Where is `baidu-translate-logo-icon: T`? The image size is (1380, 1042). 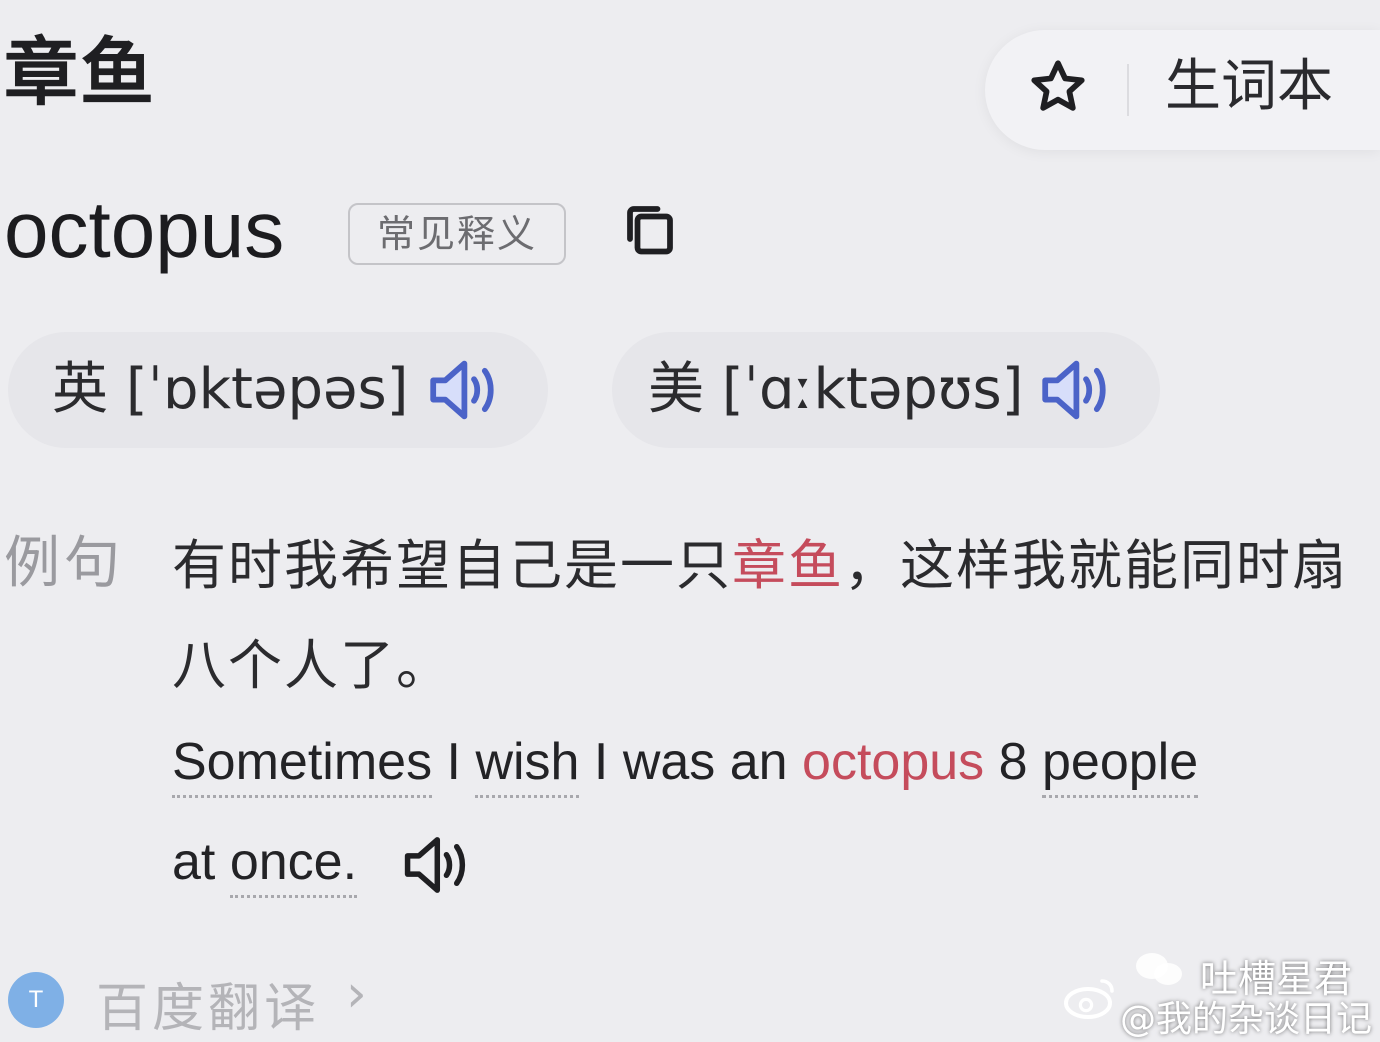
baidu-translate-logo-icon: T is located at coordinates (36, 1000).